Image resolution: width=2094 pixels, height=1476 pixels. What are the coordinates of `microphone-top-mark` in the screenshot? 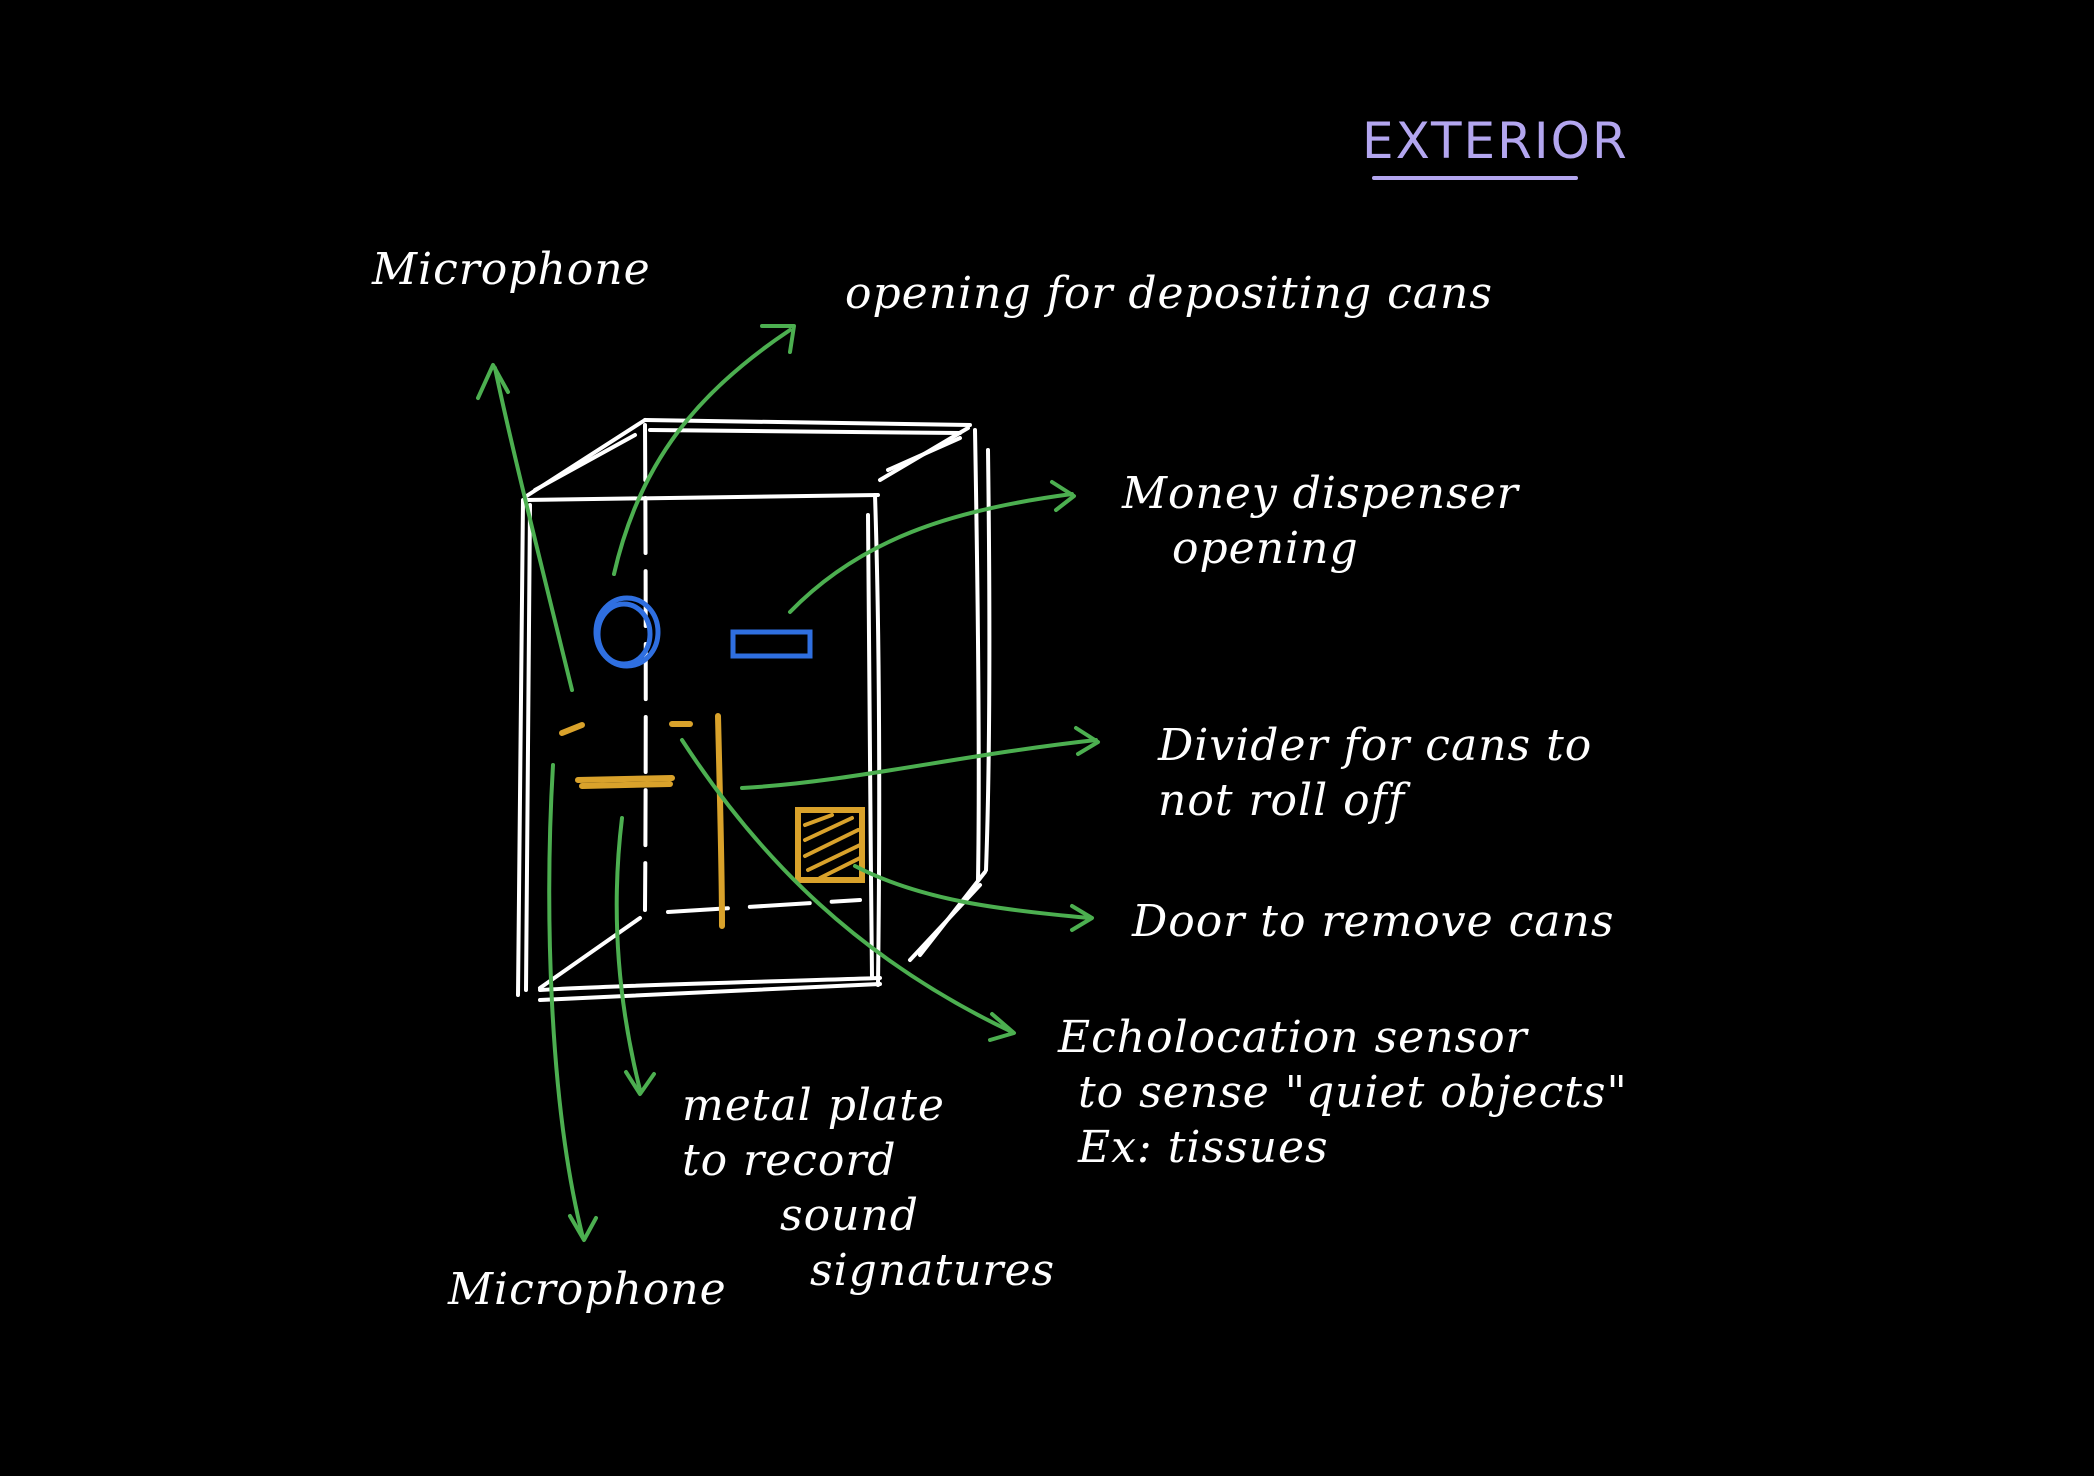 It's located at (572, 729).